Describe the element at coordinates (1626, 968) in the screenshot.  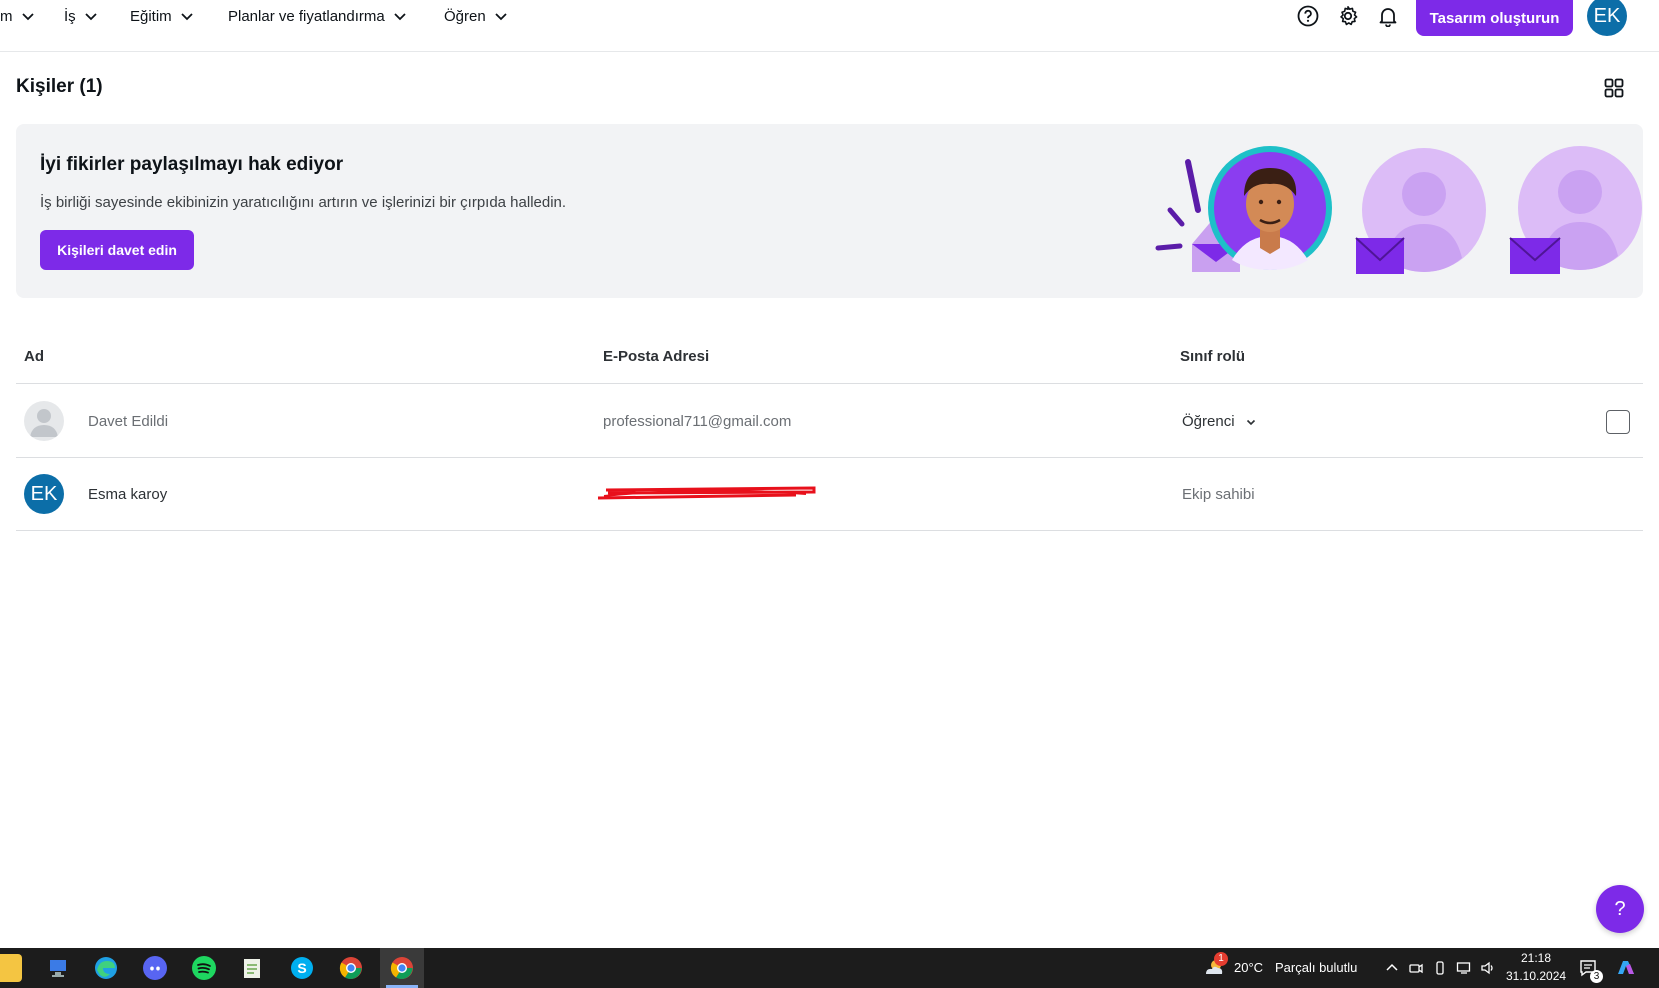
I see `copilot-icon` at that location.